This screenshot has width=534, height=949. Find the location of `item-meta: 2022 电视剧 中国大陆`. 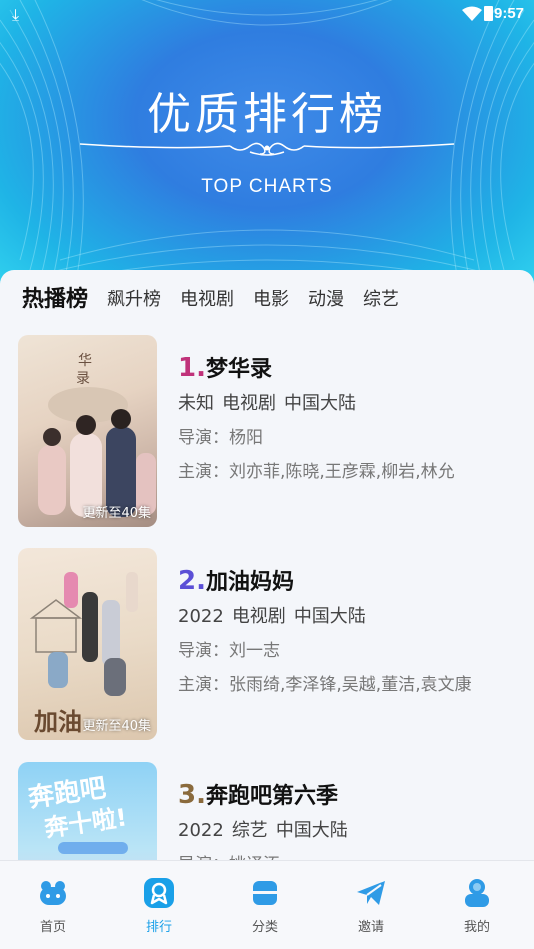

item-meta: 2022 电视剧 中国大陆 is located at coordinates (348, 616).